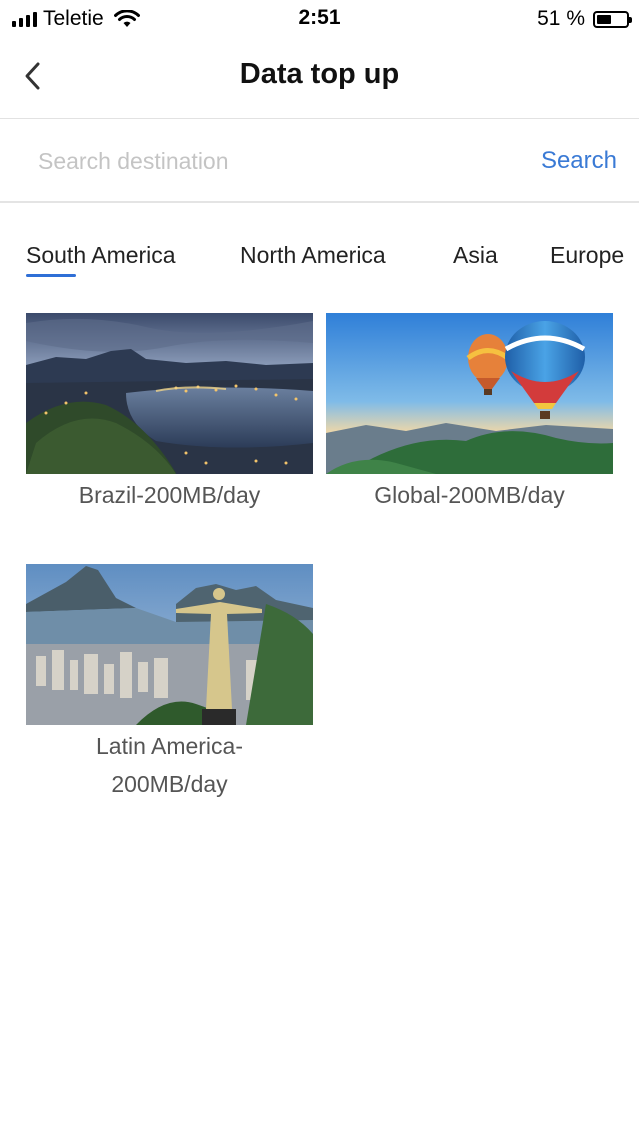 This screenshot has height=1136, width=639. Describe the element at coordinates (604, 19) in the screenshot. I see `battery-level-fill` at that location.